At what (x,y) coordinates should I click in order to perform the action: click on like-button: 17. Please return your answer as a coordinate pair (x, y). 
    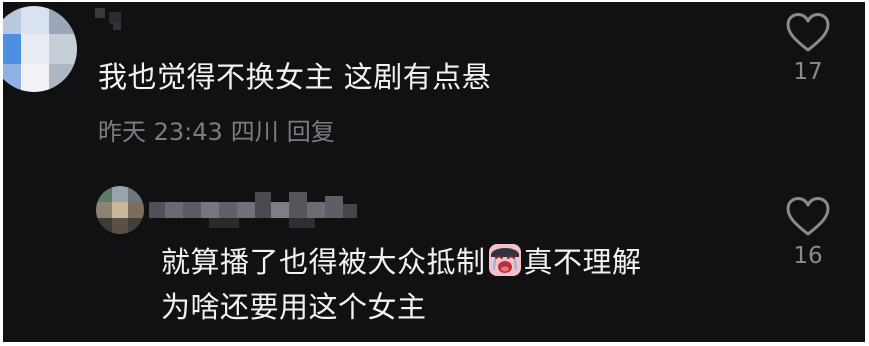
    Looking at the image, I should click on (808, 49).